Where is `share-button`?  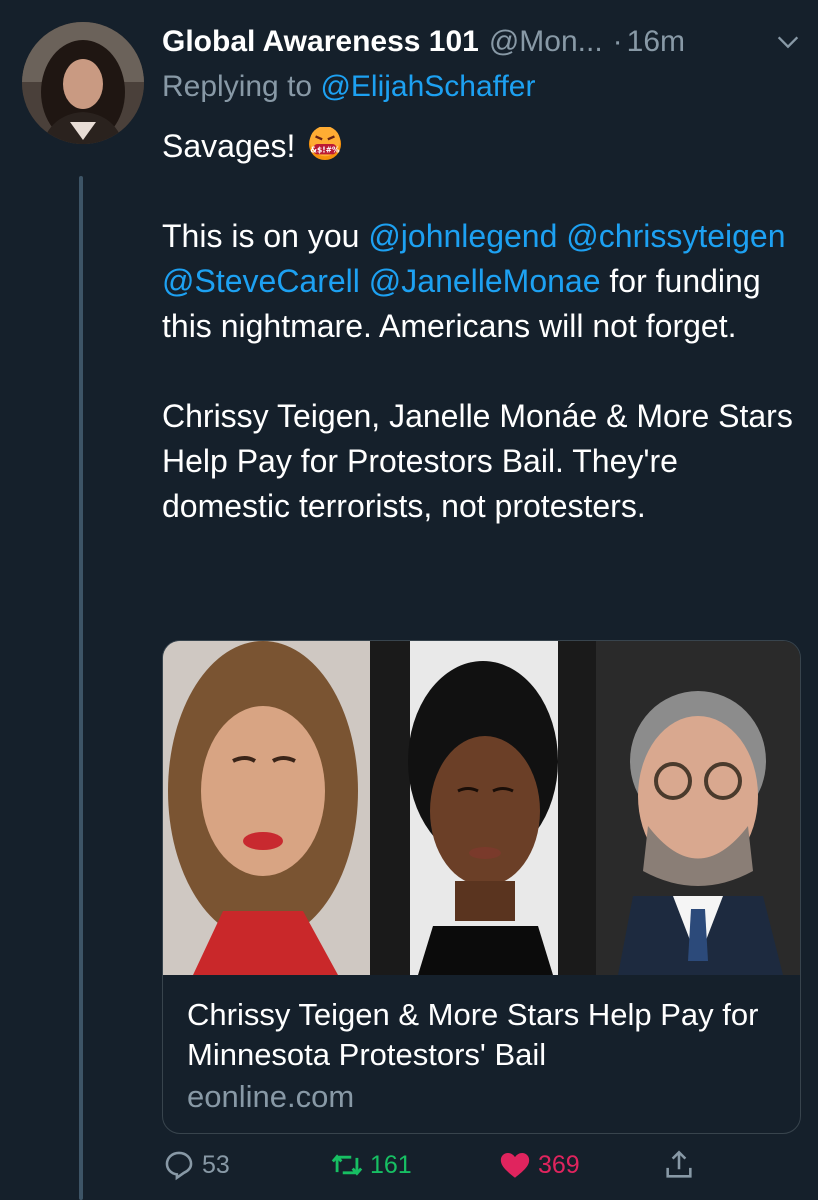 share-button is located at coordinates (679, 1165).